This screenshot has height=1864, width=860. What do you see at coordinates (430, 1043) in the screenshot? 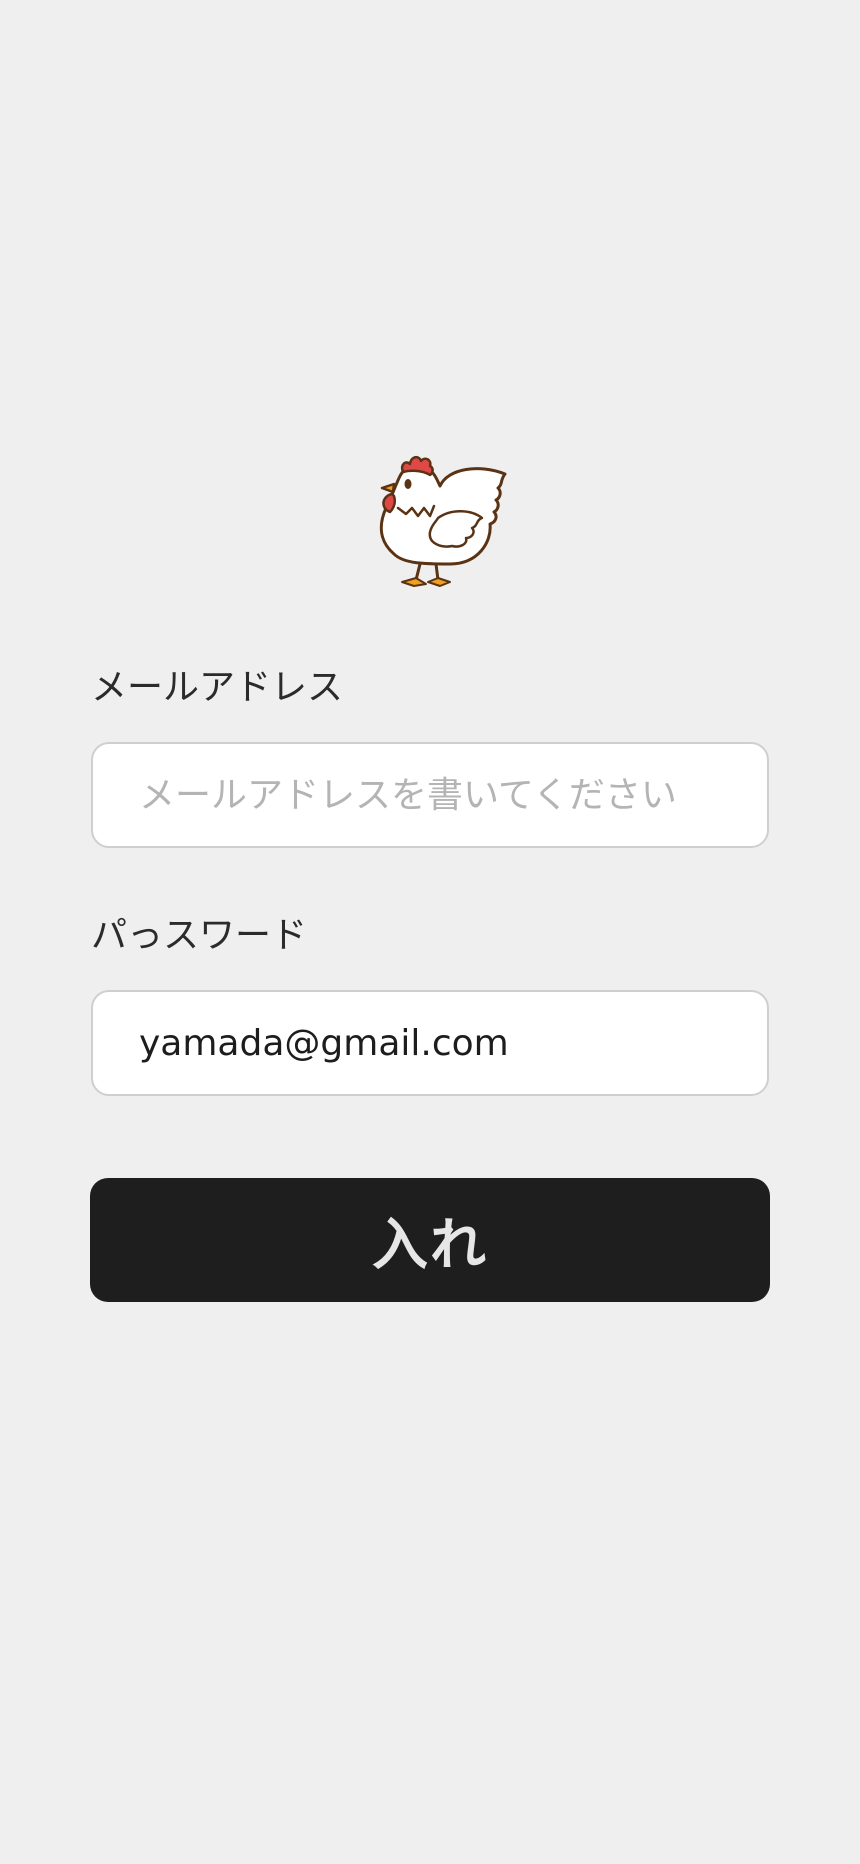
I see `password-input` at bounding box center [430, 1043].